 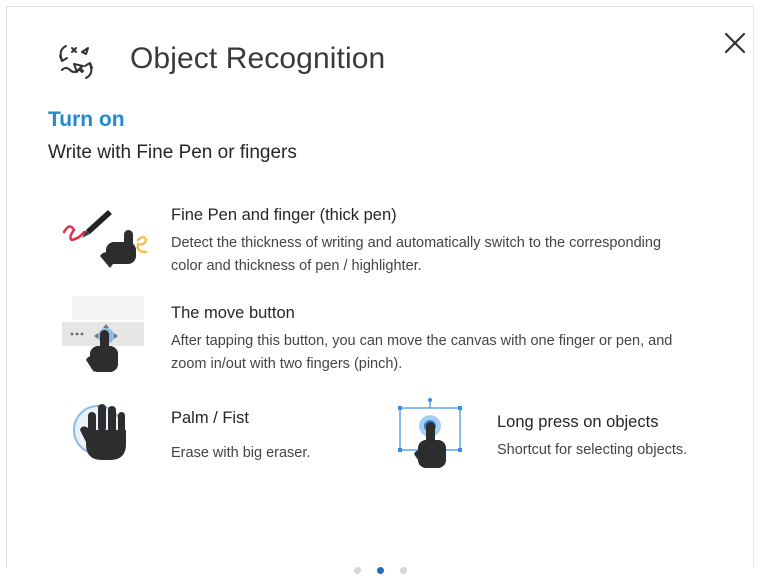 I want to click on move-button-title: The move button, so click(x=233, y=313).